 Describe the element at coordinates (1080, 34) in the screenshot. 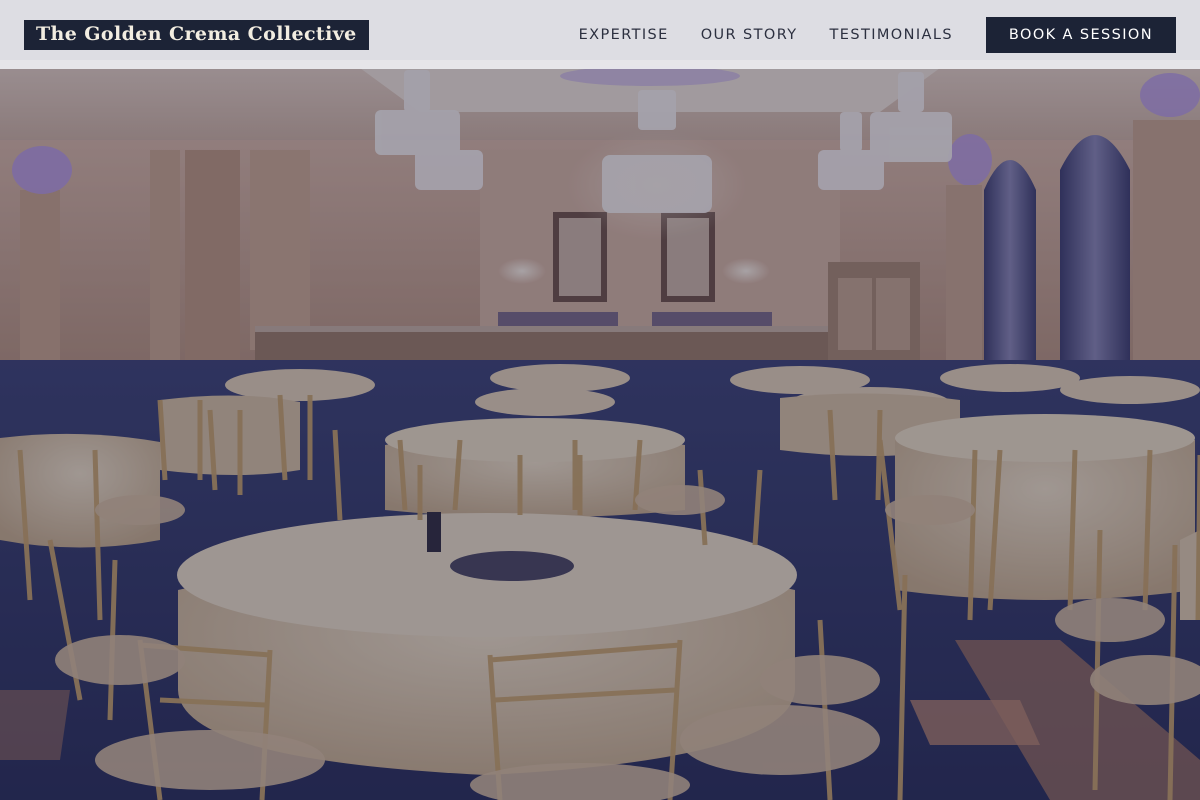

I see `book-session-button: BOOK A SESSION` at that location.